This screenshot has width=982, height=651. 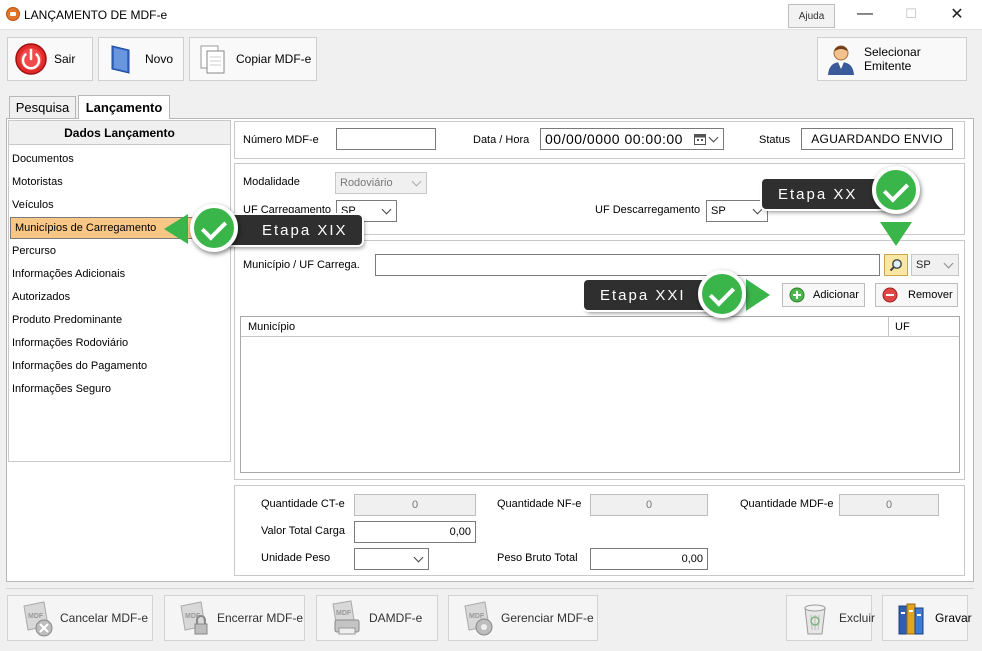 I want to click on sidebar-item-informacoes-rodoviario: Informações Rodoviário, so click(x=119, y=343).